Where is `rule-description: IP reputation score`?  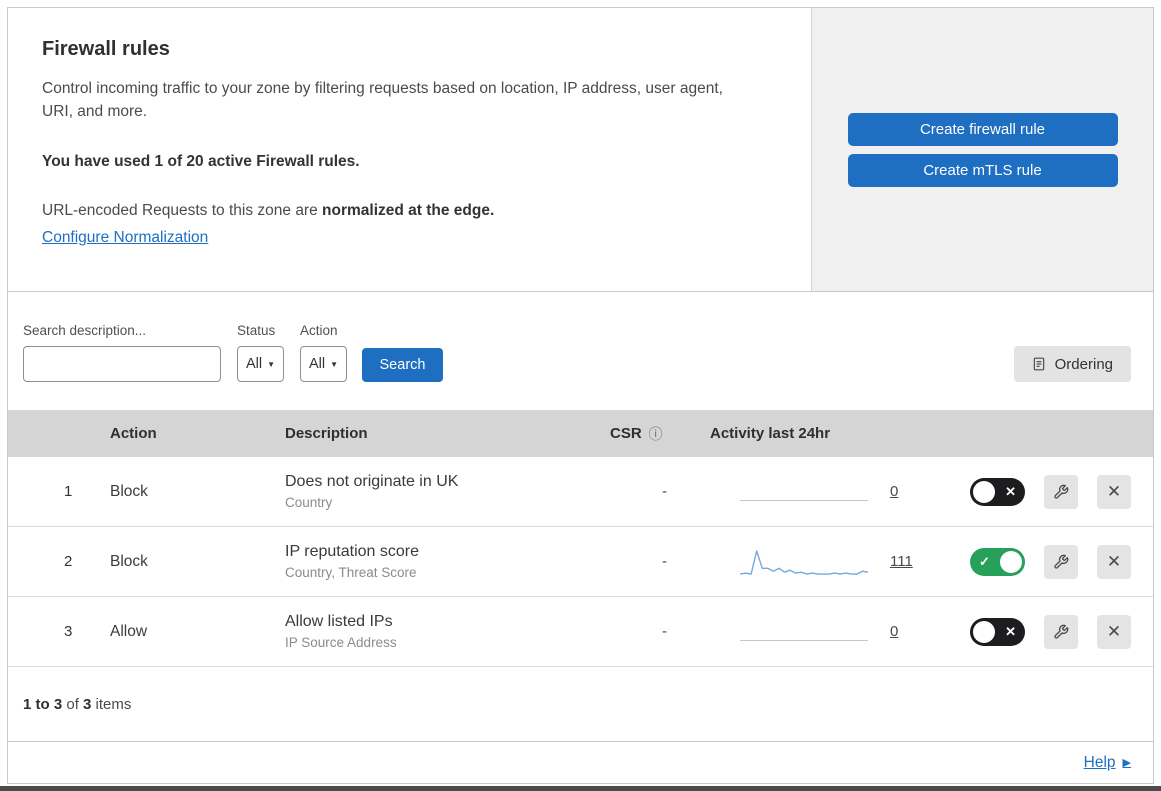 rule-description: IP reputation score is located at coordinates (352, 551).